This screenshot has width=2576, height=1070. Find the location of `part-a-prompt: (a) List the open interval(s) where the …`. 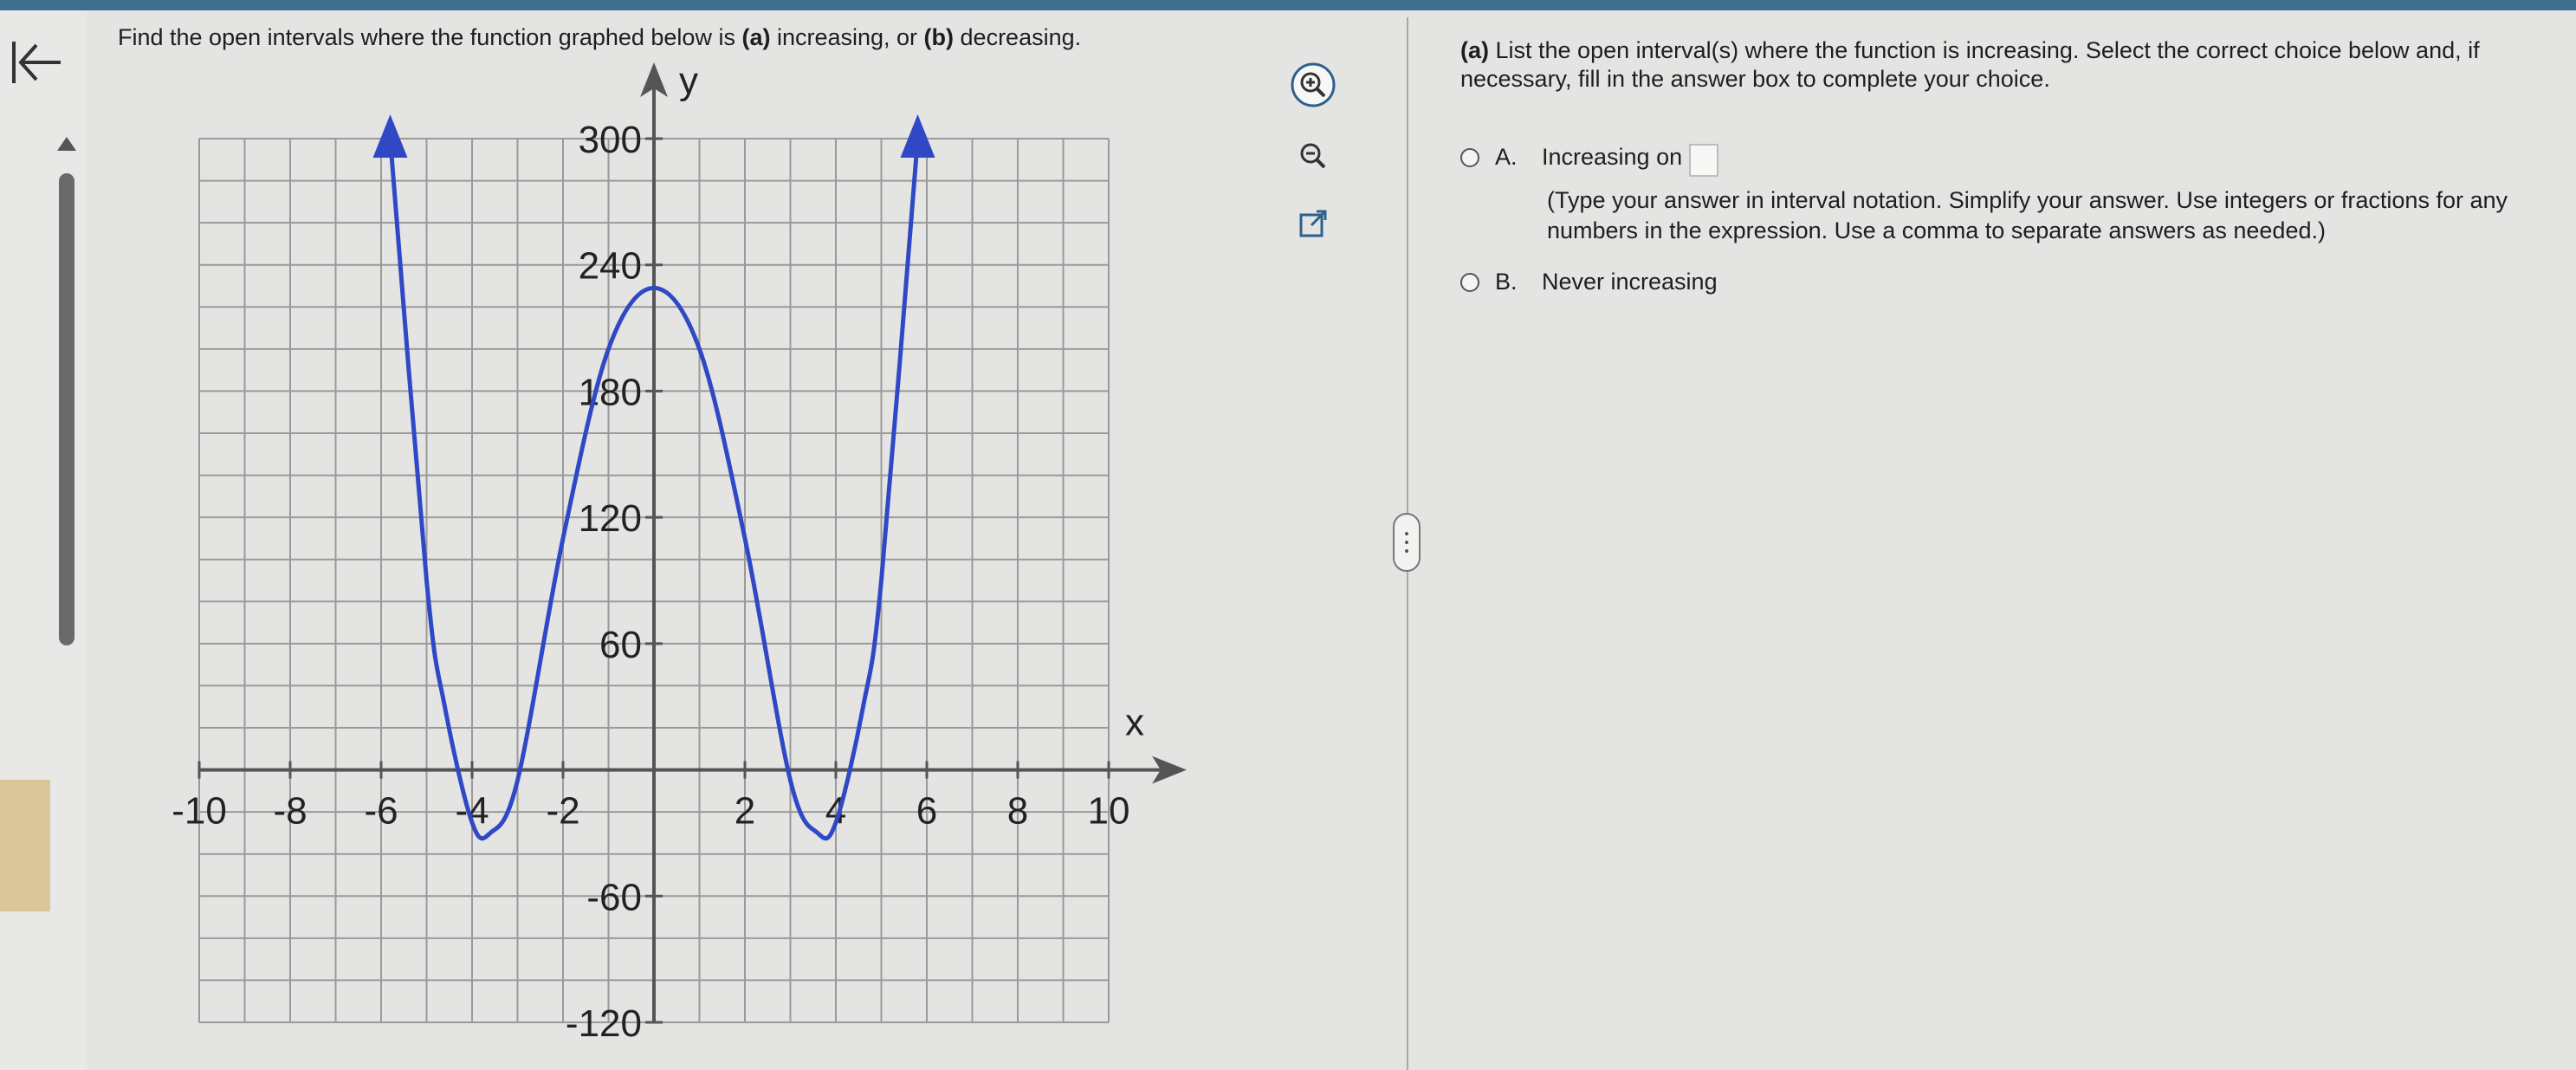

part-a-prompt: (a) List the open interval(s) where the … is located at coordinates (2001, 65).